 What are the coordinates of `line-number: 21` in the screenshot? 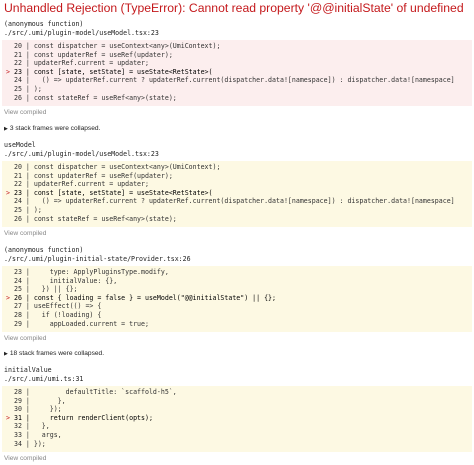 It's located at (17, 175).